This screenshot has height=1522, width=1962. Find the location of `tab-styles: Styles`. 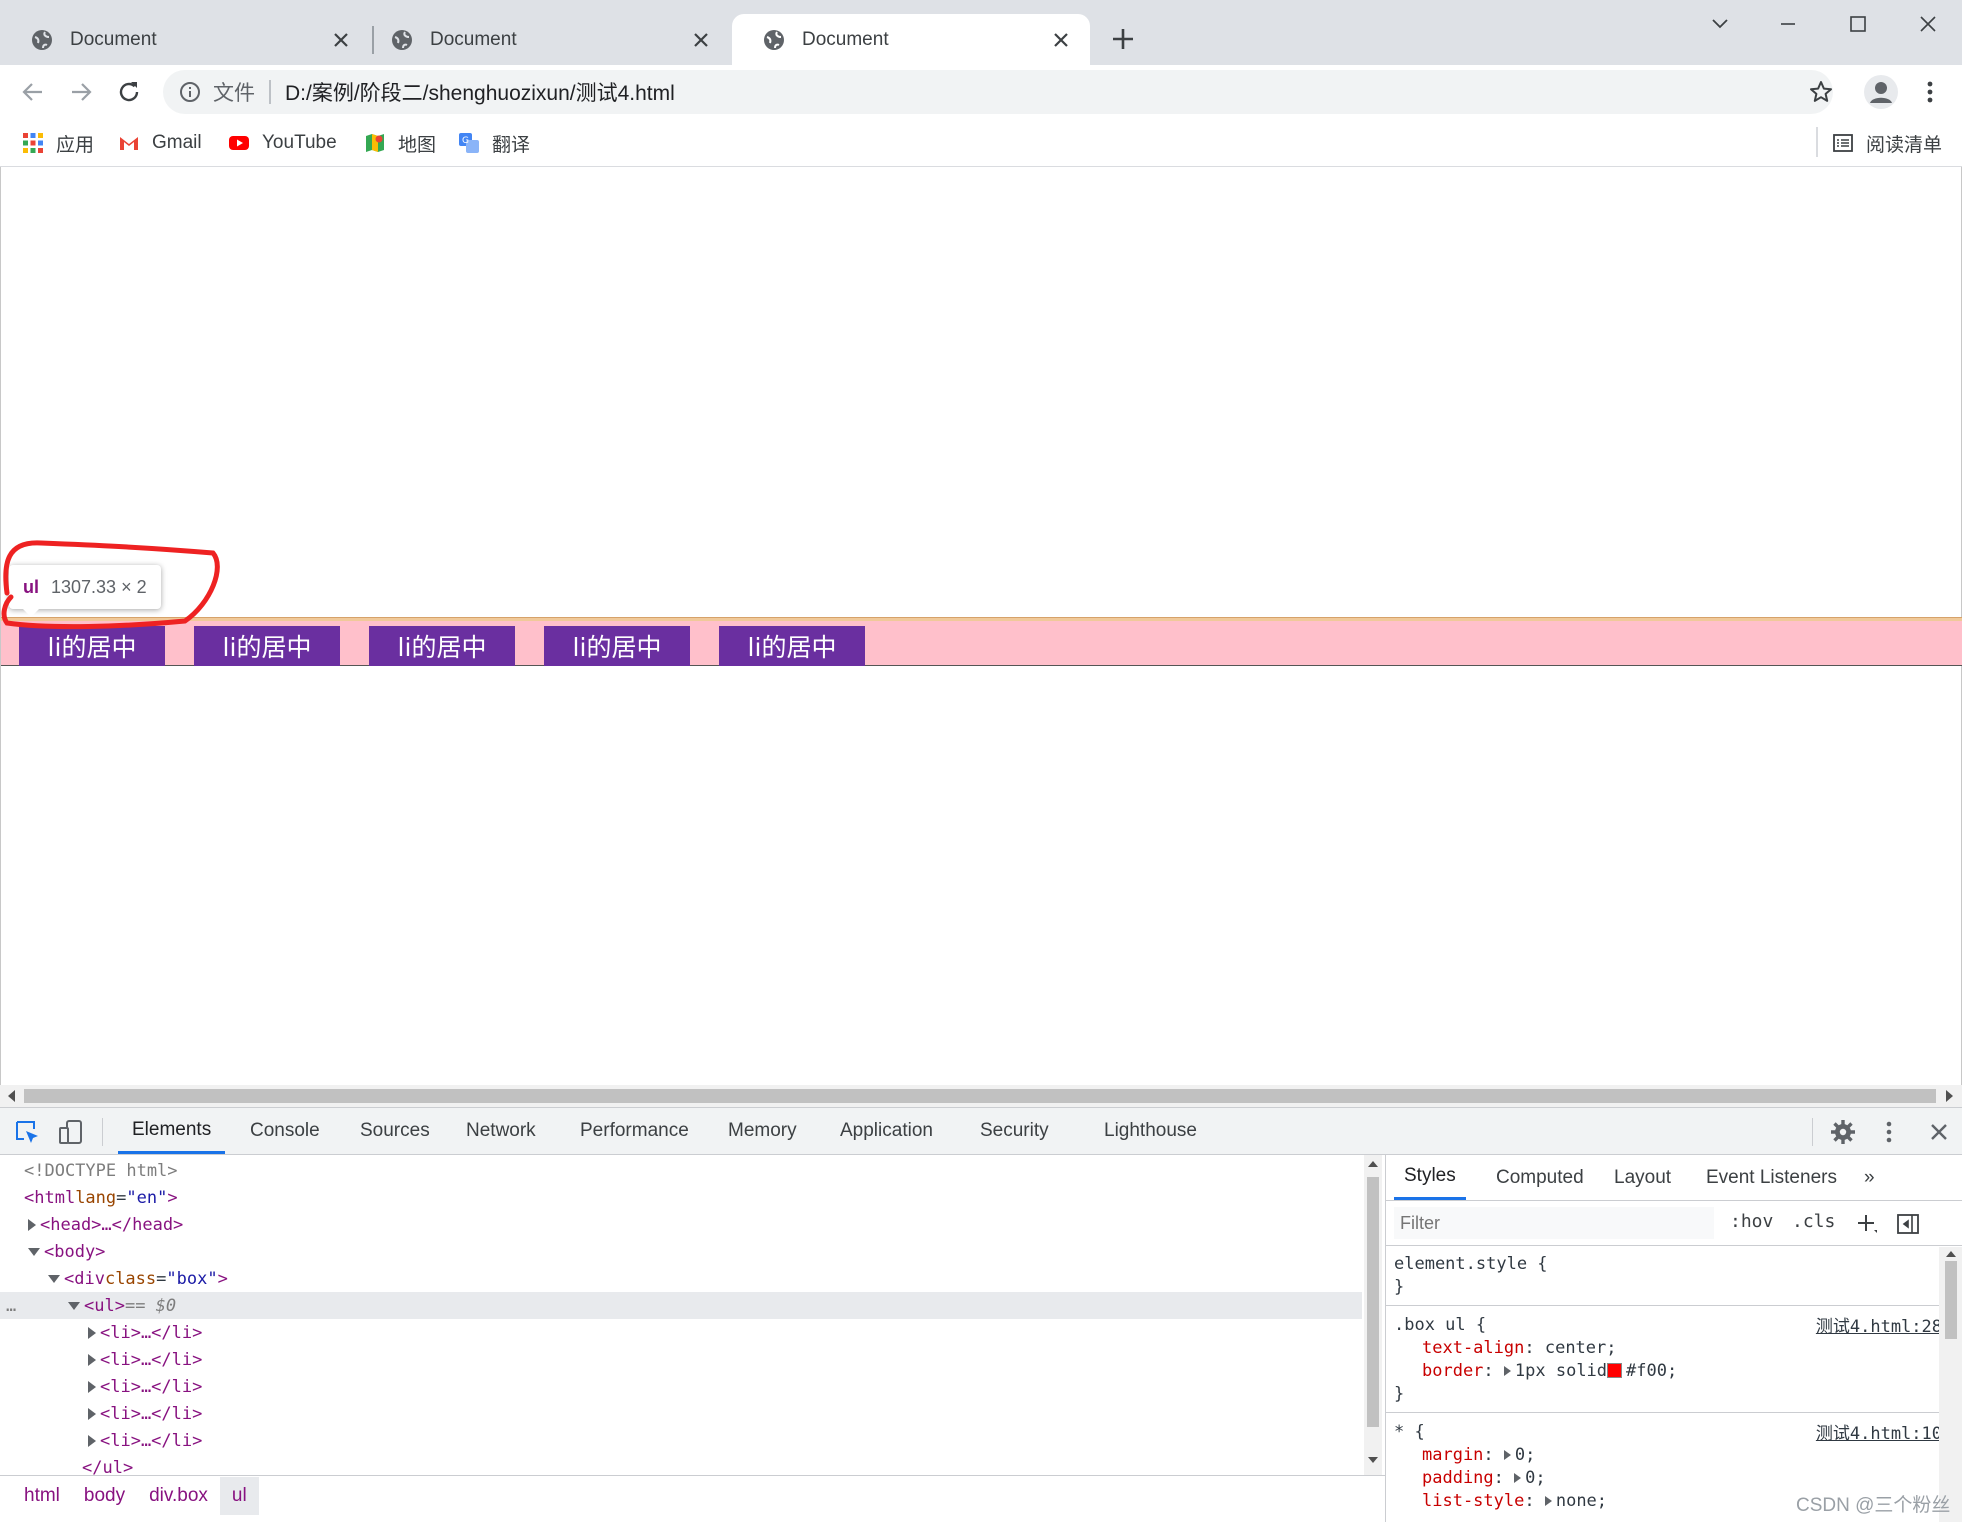

tab-styles: Styles is located at coordinates (1430, 1177).